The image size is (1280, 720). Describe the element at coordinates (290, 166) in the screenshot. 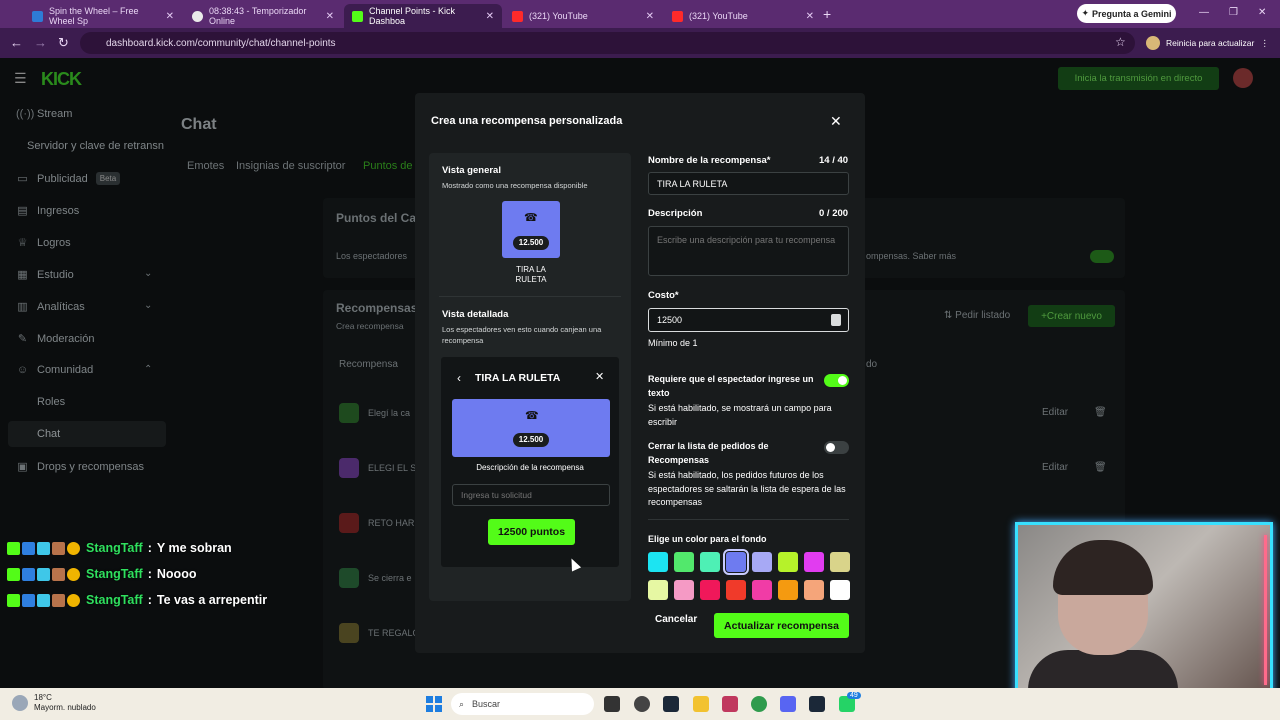

I see `tab-insignias: Insignias de suscriptor` at that location.